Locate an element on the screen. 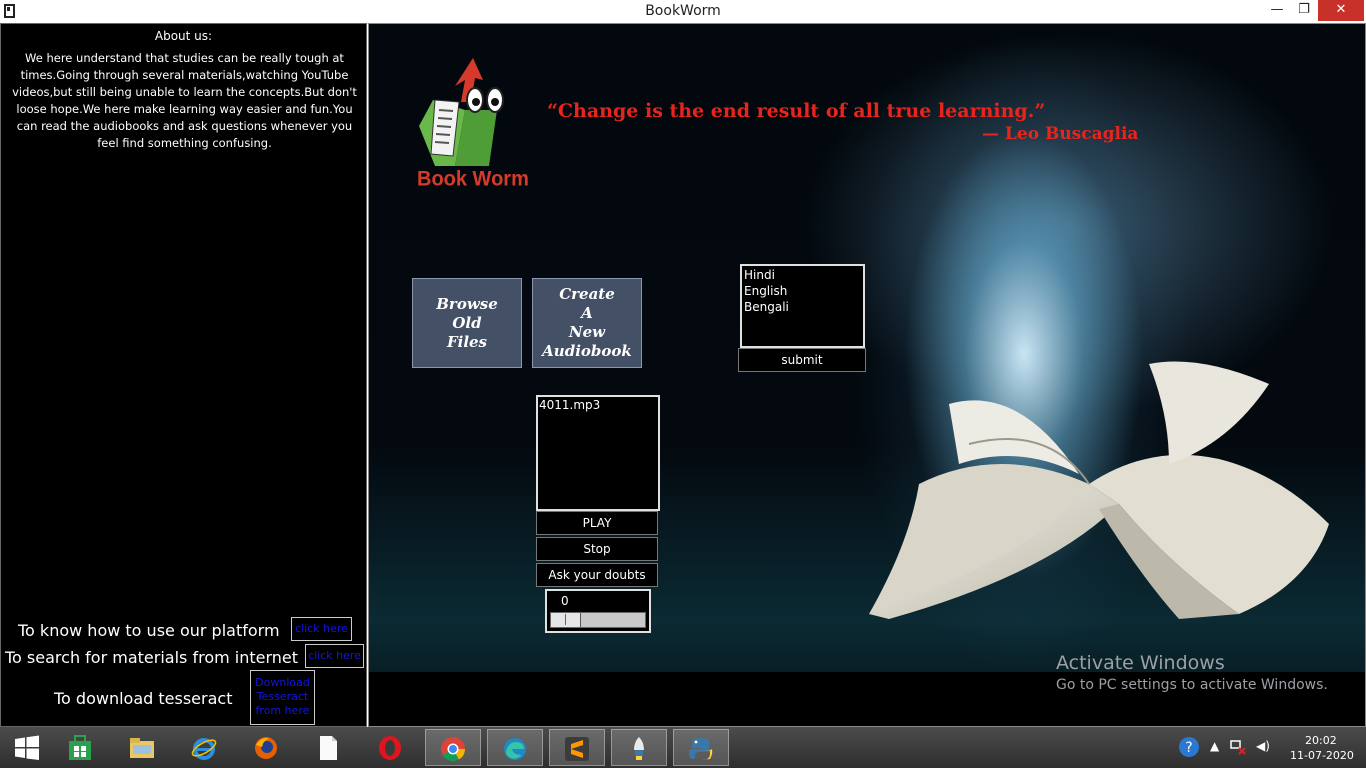 The image size is (1366, 768). firefox-icon is located at coordinates (266, 748).